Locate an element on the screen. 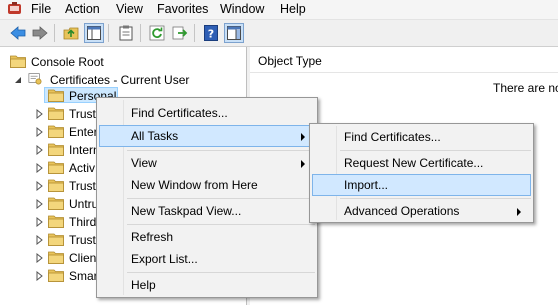  forward-icon is located at coordinates (40, 33).